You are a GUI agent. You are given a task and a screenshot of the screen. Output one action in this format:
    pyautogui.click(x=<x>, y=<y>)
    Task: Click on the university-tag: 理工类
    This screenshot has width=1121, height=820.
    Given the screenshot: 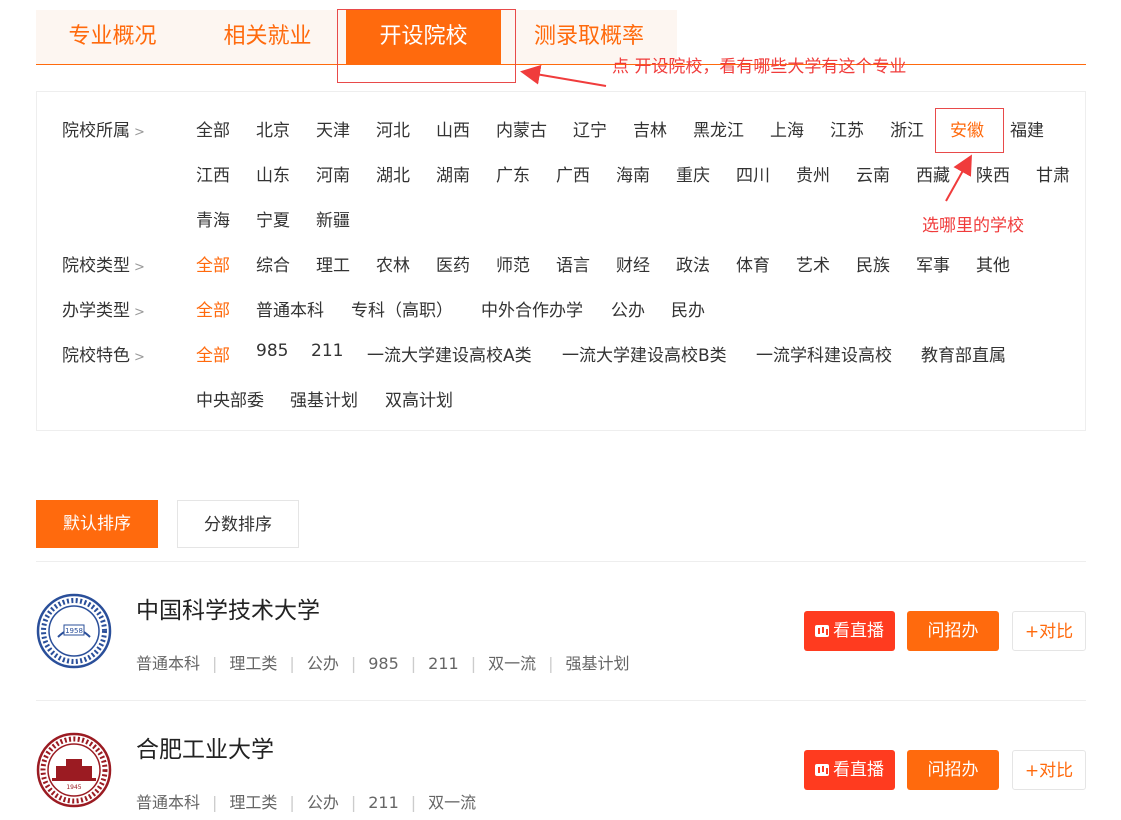 What is the action you would take?
    pyautogui.click(x=253, y=663)
    